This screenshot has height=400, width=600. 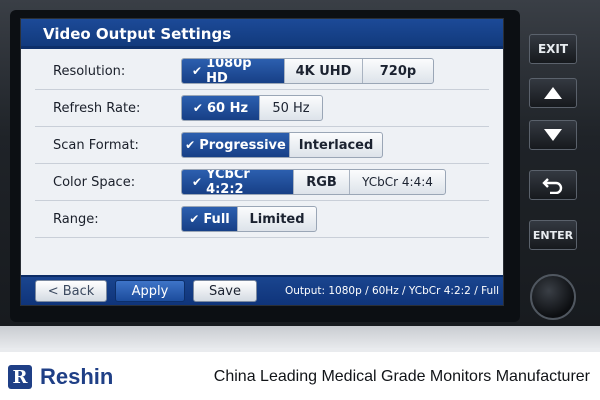 I want to click on color-space-selector: ✔ YCbCr 4:2:2 RGB YCbCr 4:4:4, so click(x=313, y=182).